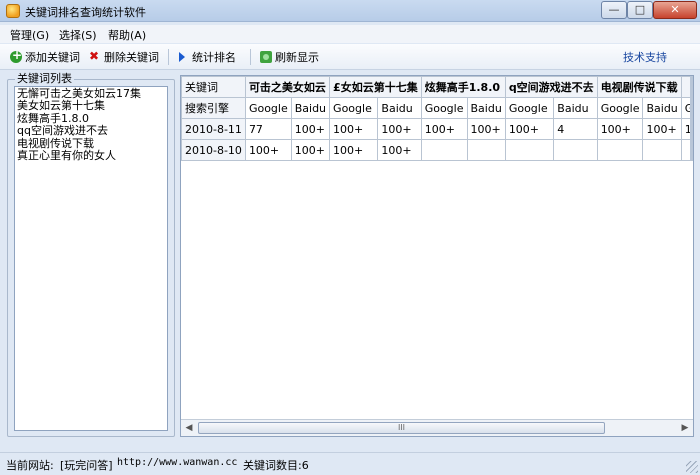  I want to click on header-cell-keyword-5: 电视剧传说下载, so click(639, 87).